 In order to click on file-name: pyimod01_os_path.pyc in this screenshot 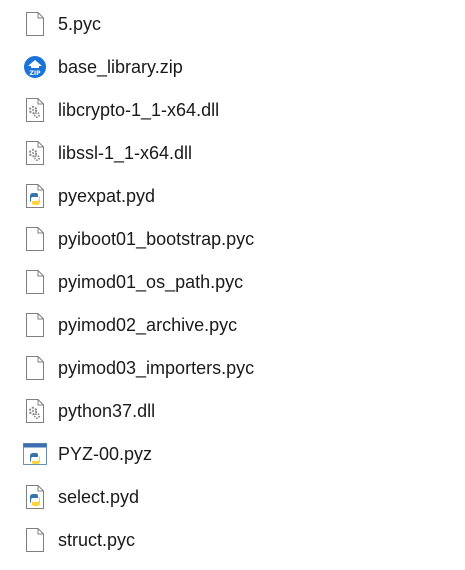, I will do `click(151, 282)`.